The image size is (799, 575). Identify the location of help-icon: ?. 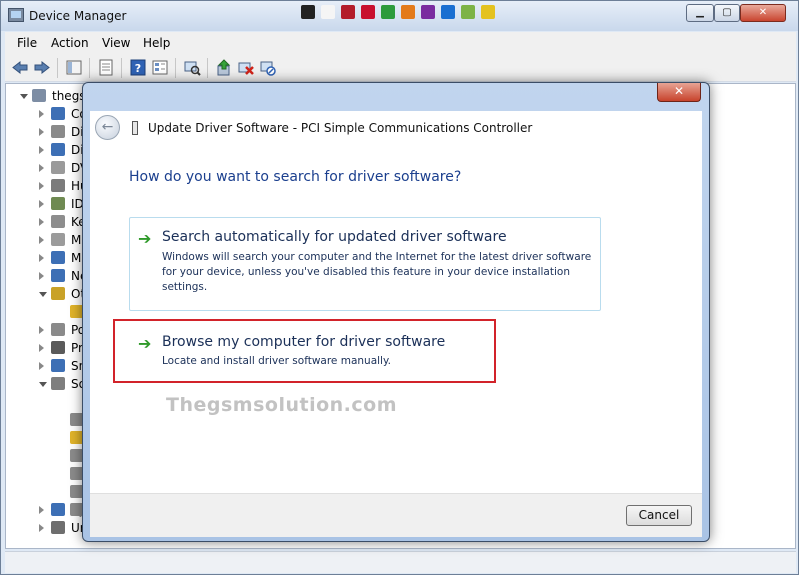
(138, 67).